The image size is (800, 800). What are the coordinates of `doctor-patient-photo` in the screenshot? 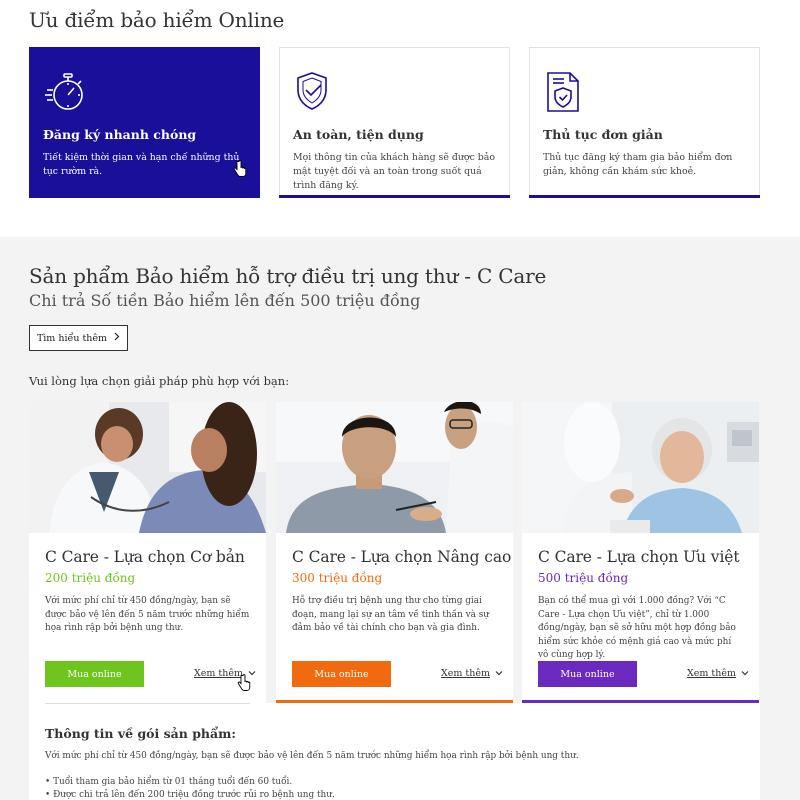 It's located at (394, 467).